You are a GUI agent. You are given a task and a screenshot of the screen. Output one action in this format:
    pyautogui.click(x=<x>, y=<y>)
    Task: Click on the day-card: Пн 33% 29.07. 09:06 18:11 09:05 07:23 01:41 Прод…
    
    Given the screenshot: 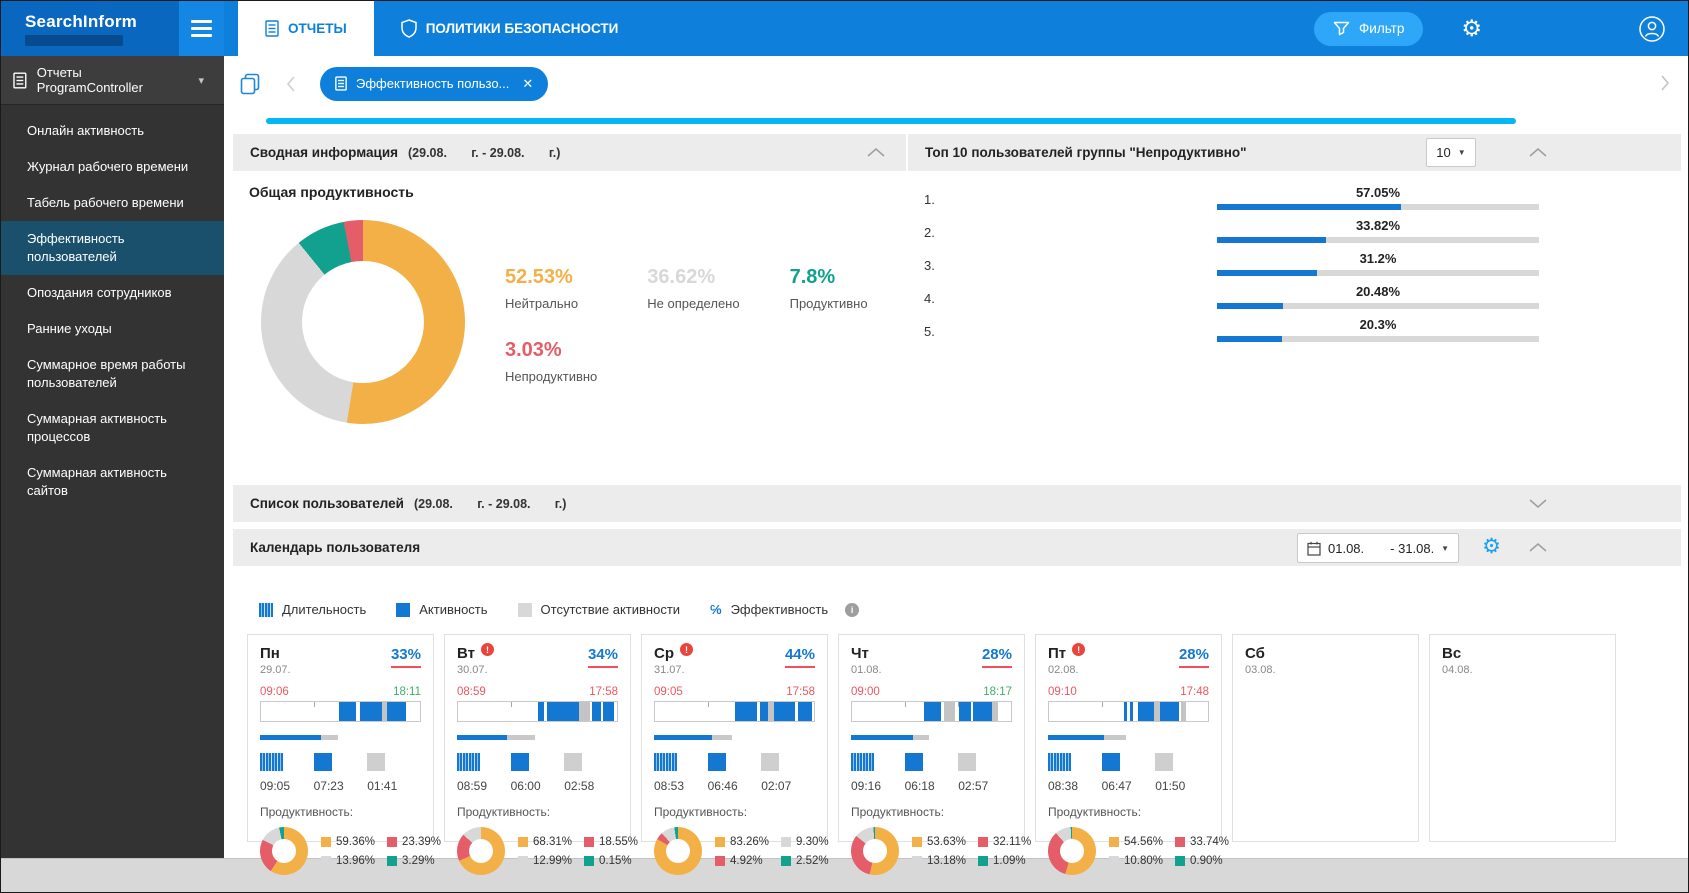 What is the action you would take?
    pyautogui.click(x=344, y=754)
    